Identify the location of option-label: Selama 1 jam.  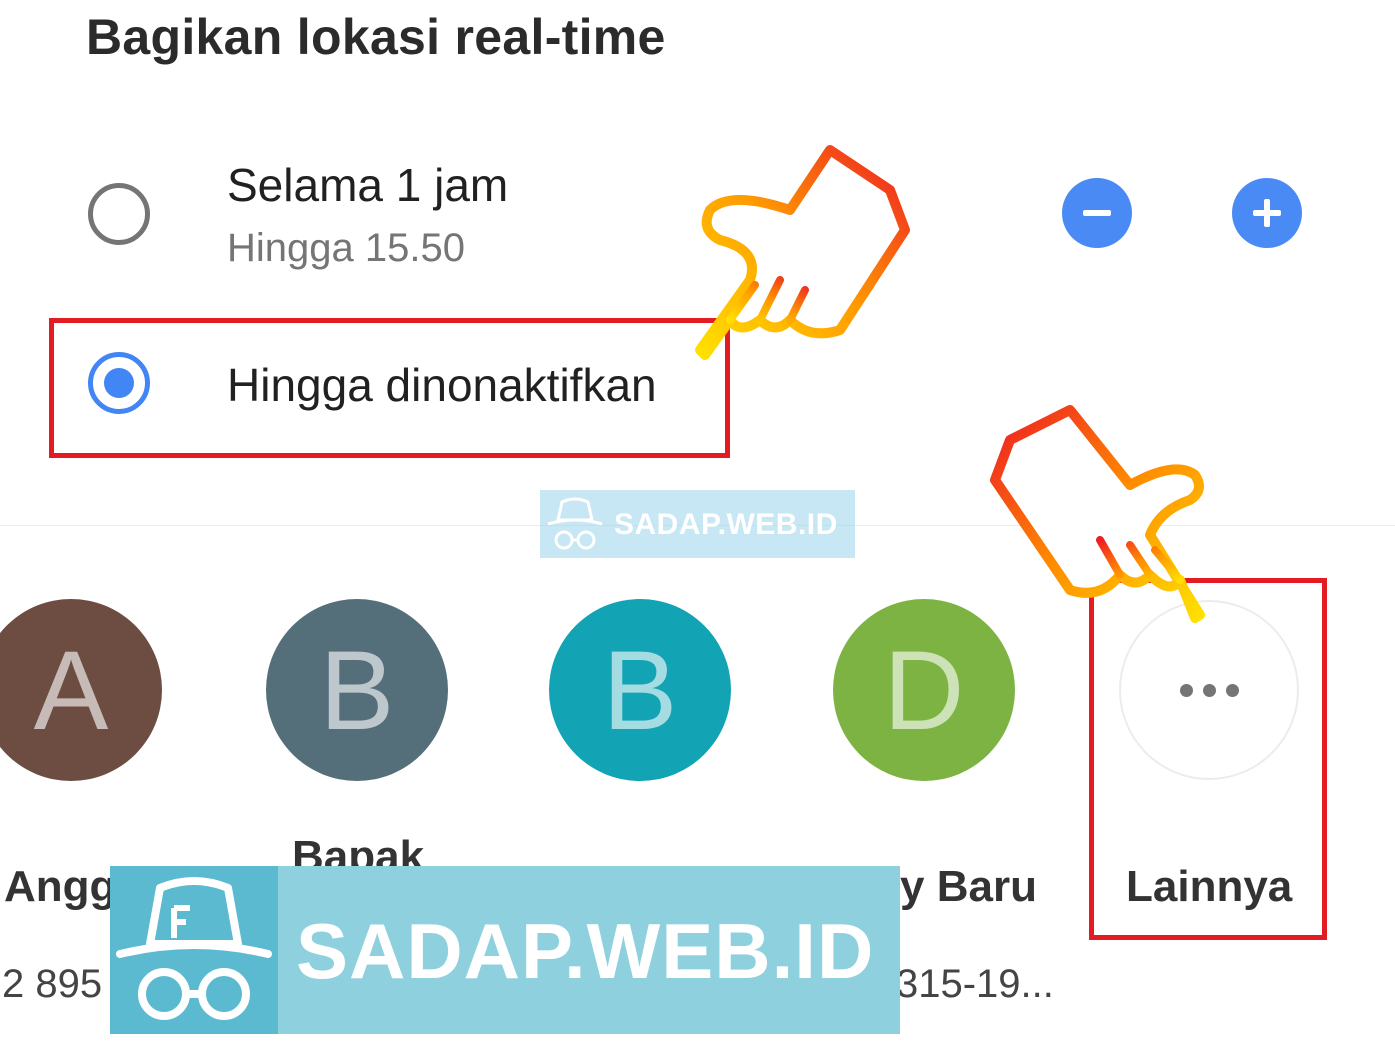
(368, 185).